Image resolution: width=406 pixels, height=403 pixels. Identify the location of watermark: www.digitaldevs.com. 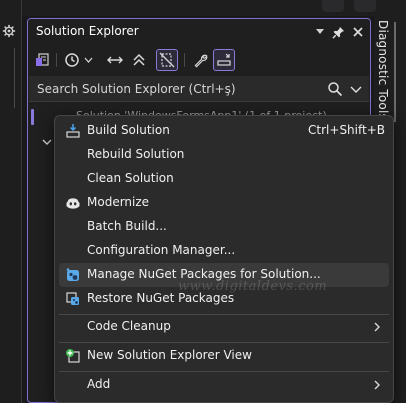
(253, 286).